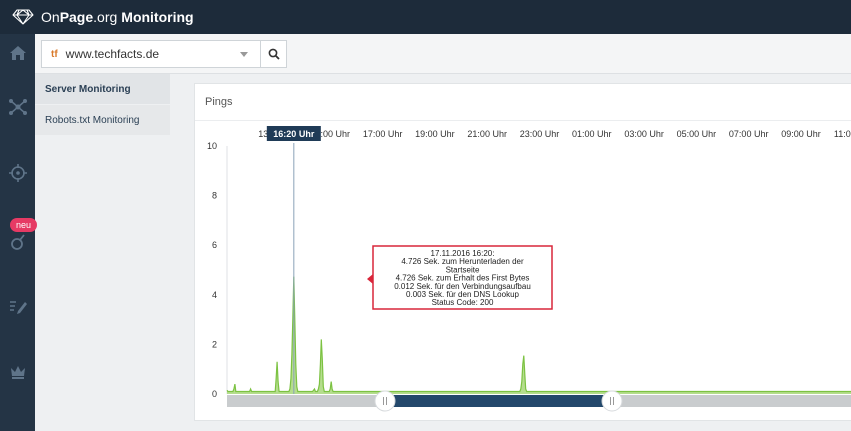 The image size is (851, 431). I want to click on y-tick-label: 8, so click(214, 196).